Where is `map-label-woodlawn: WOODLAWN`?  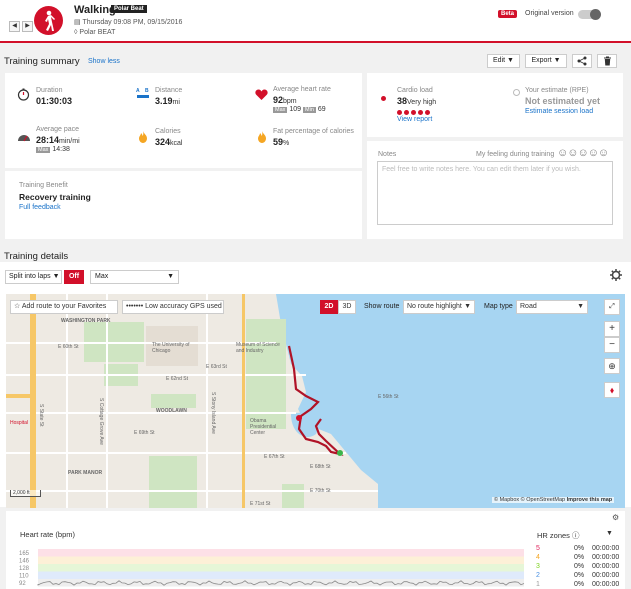
map-label-woodlawn: WOODLAWN is located at coordinates (171, 411).